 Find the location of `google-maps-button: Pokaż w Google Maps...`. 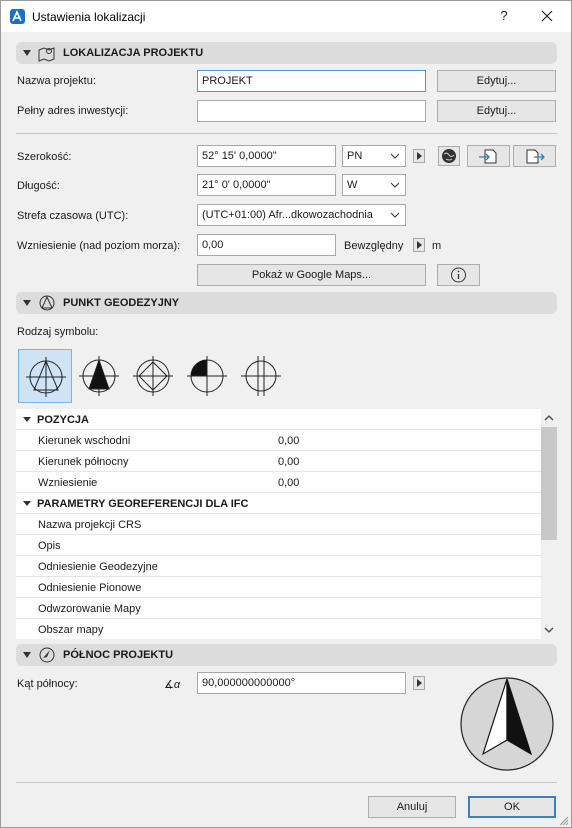

google-maps-button: Pokaż w Google Maps... is located at coordinates (311, 275).